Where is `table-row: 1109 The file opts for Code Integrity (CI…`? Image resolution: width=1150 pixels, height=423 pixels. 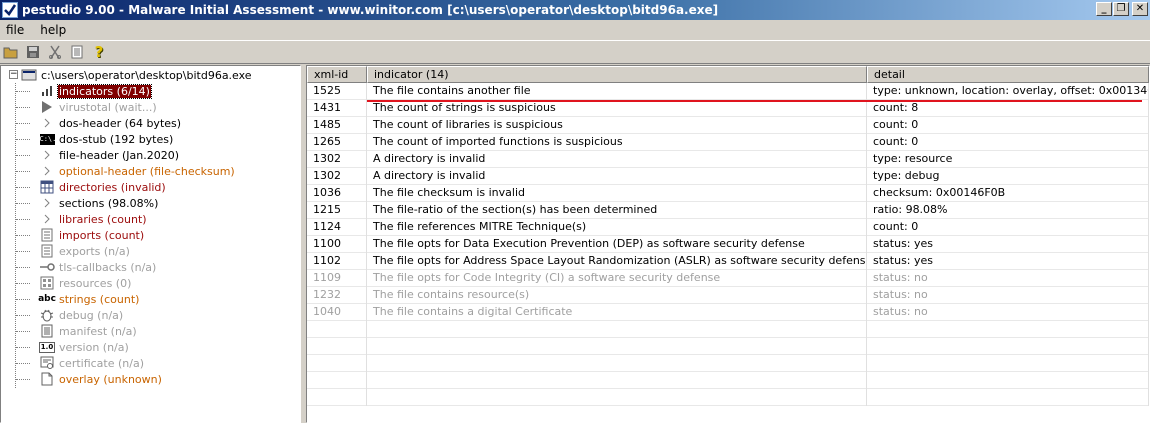 table-row: 1109 The file opts for Code Integrity (CI… is located at coordinates (728, 278).